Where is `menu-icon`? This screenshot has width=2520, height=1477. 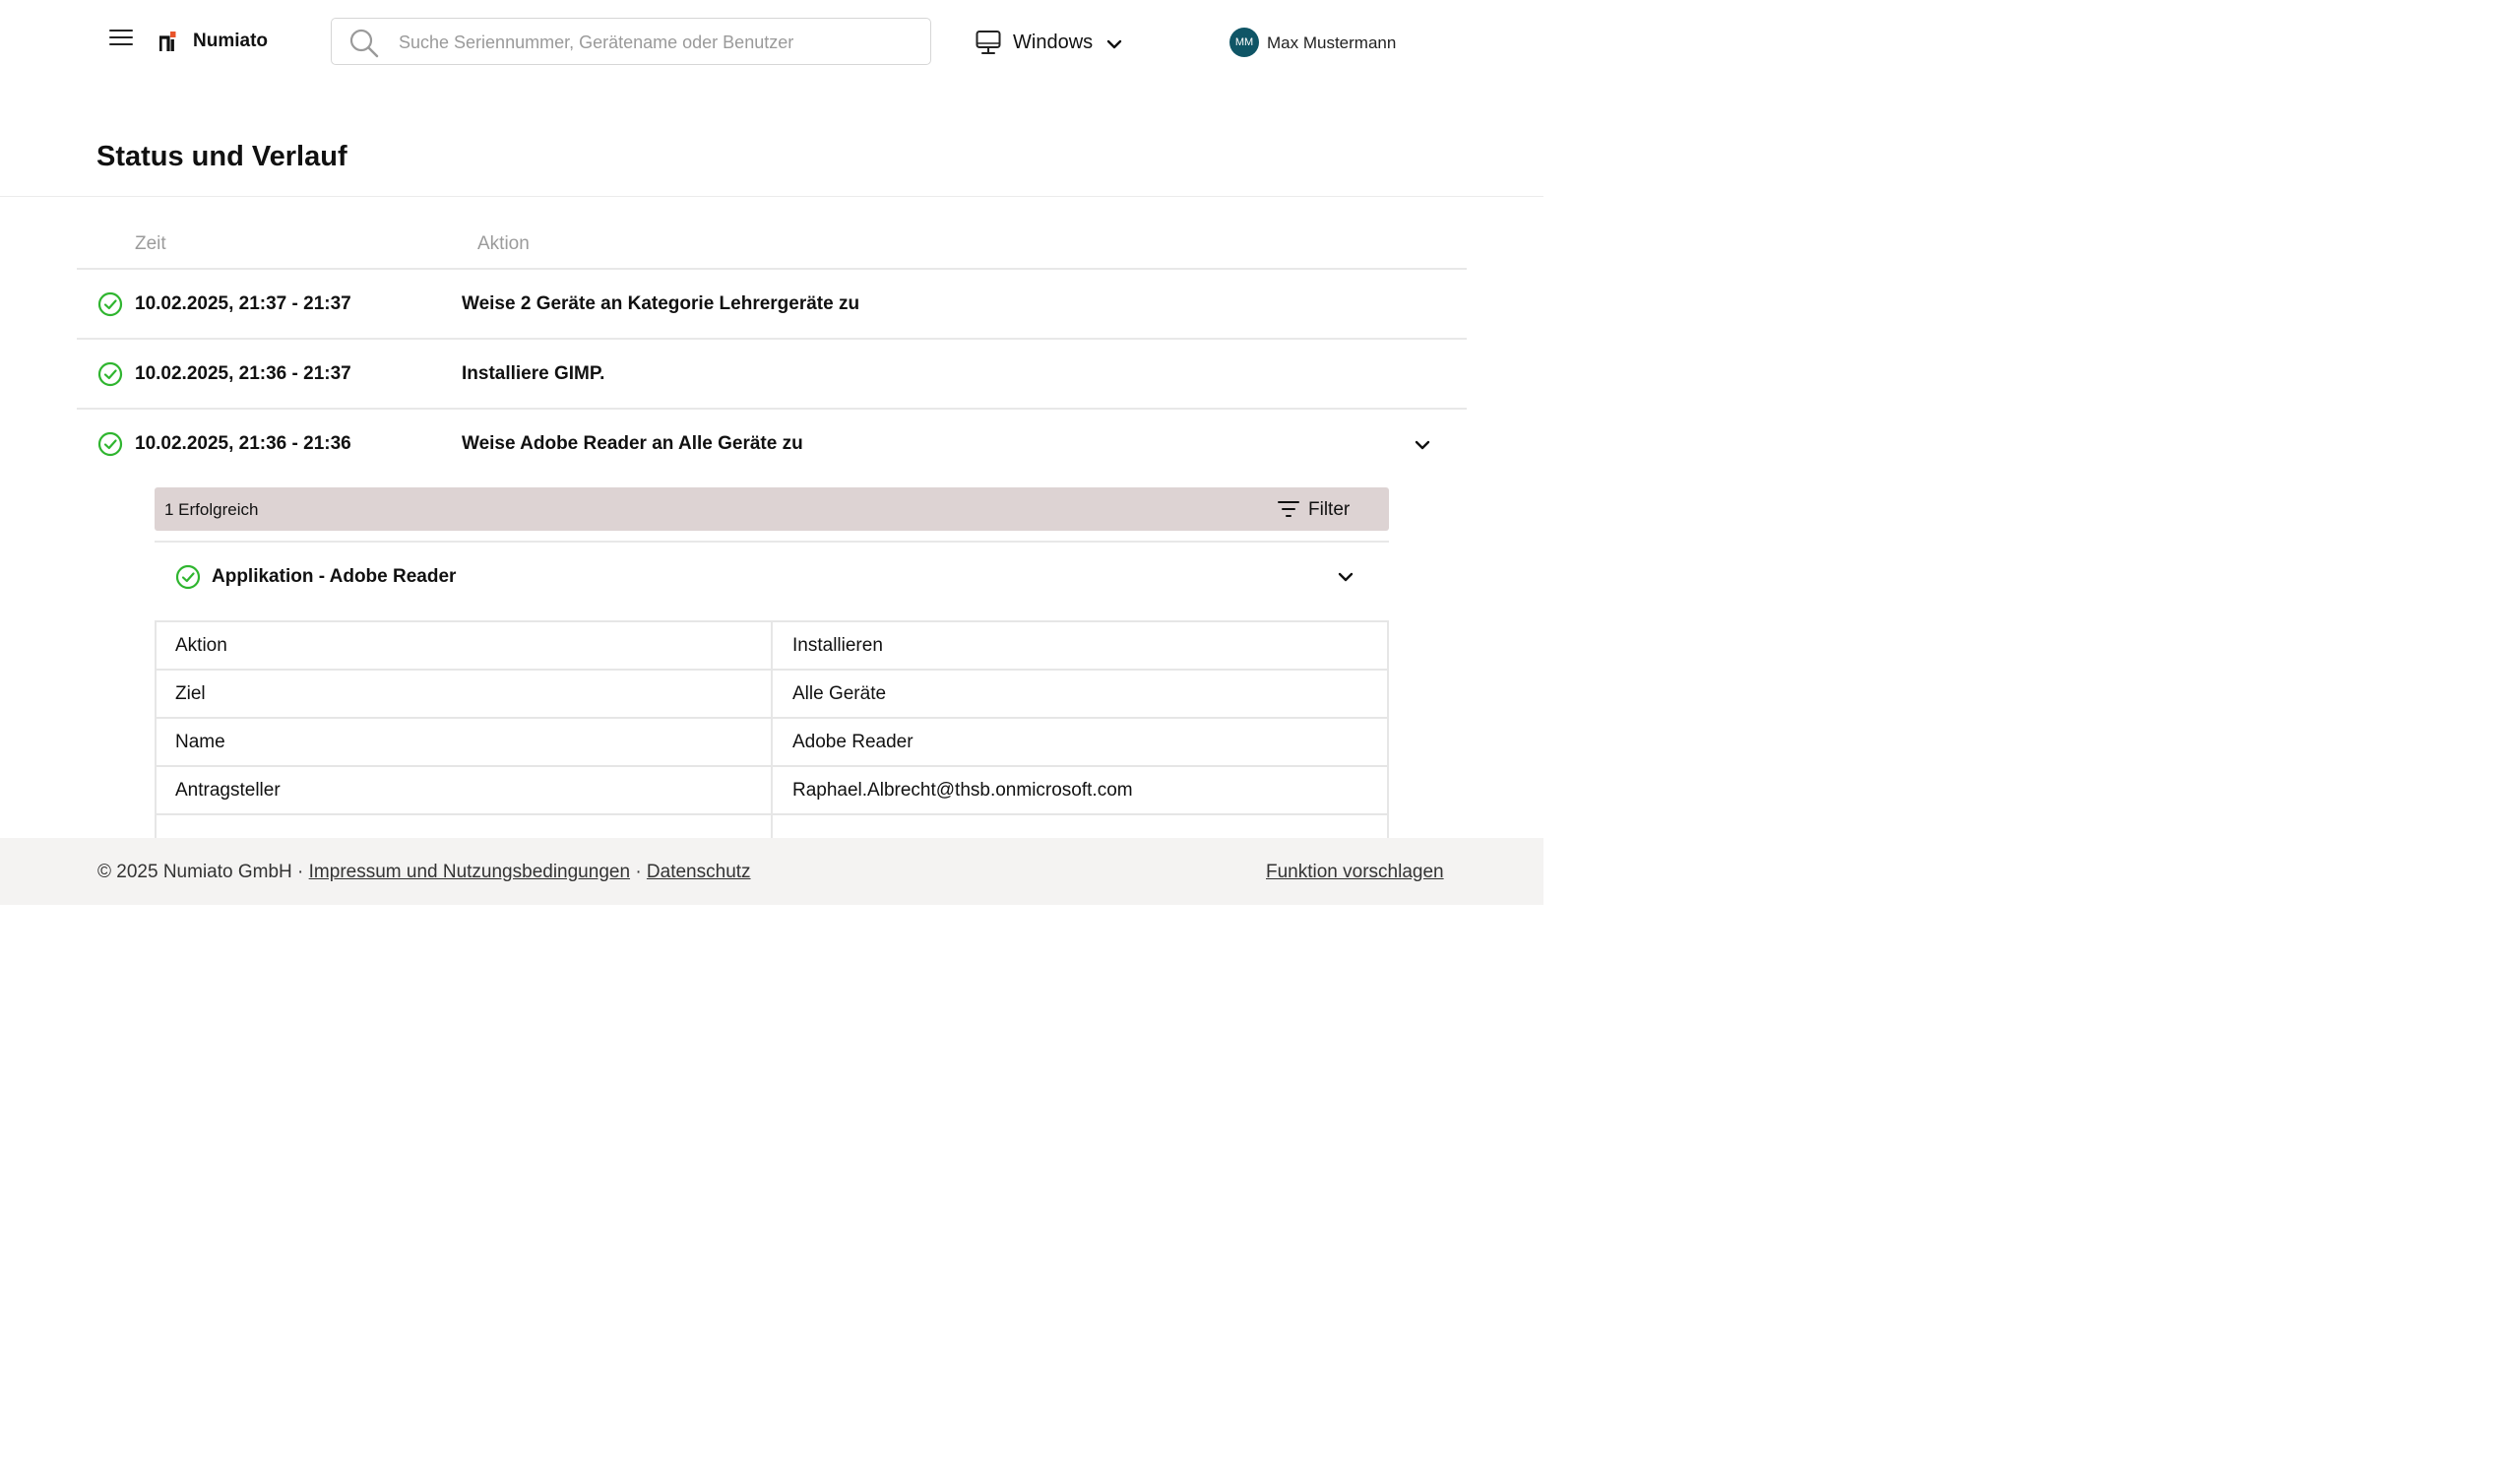
menu-icon is located at coordinates (121, 39).